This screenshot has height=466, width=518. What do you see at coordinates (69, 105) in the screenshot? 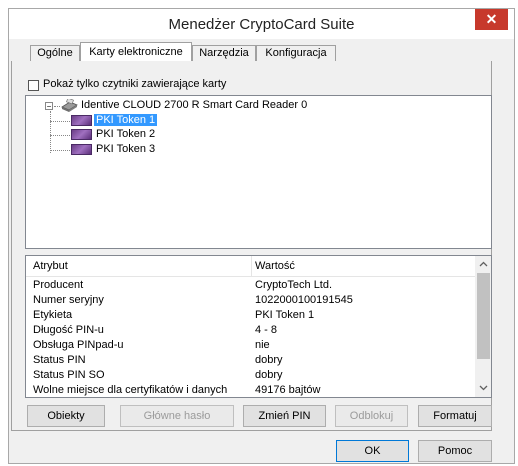
I see `card-reader-icon` at bounding box center [69, 105].